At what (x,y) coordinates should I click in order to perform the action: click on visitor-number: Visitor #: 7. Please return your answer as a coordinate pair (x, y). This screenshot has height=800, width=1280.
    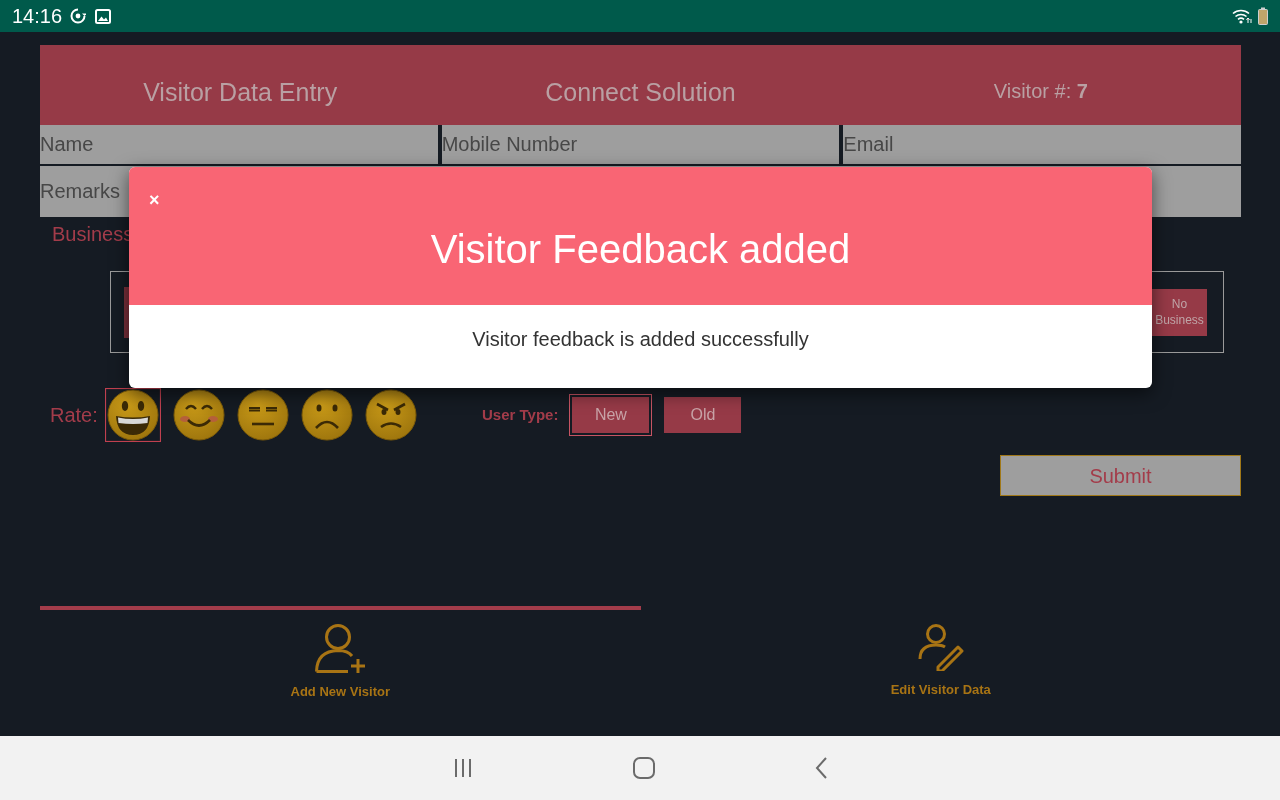
    Looking at the image, I should click on (1040, 91).